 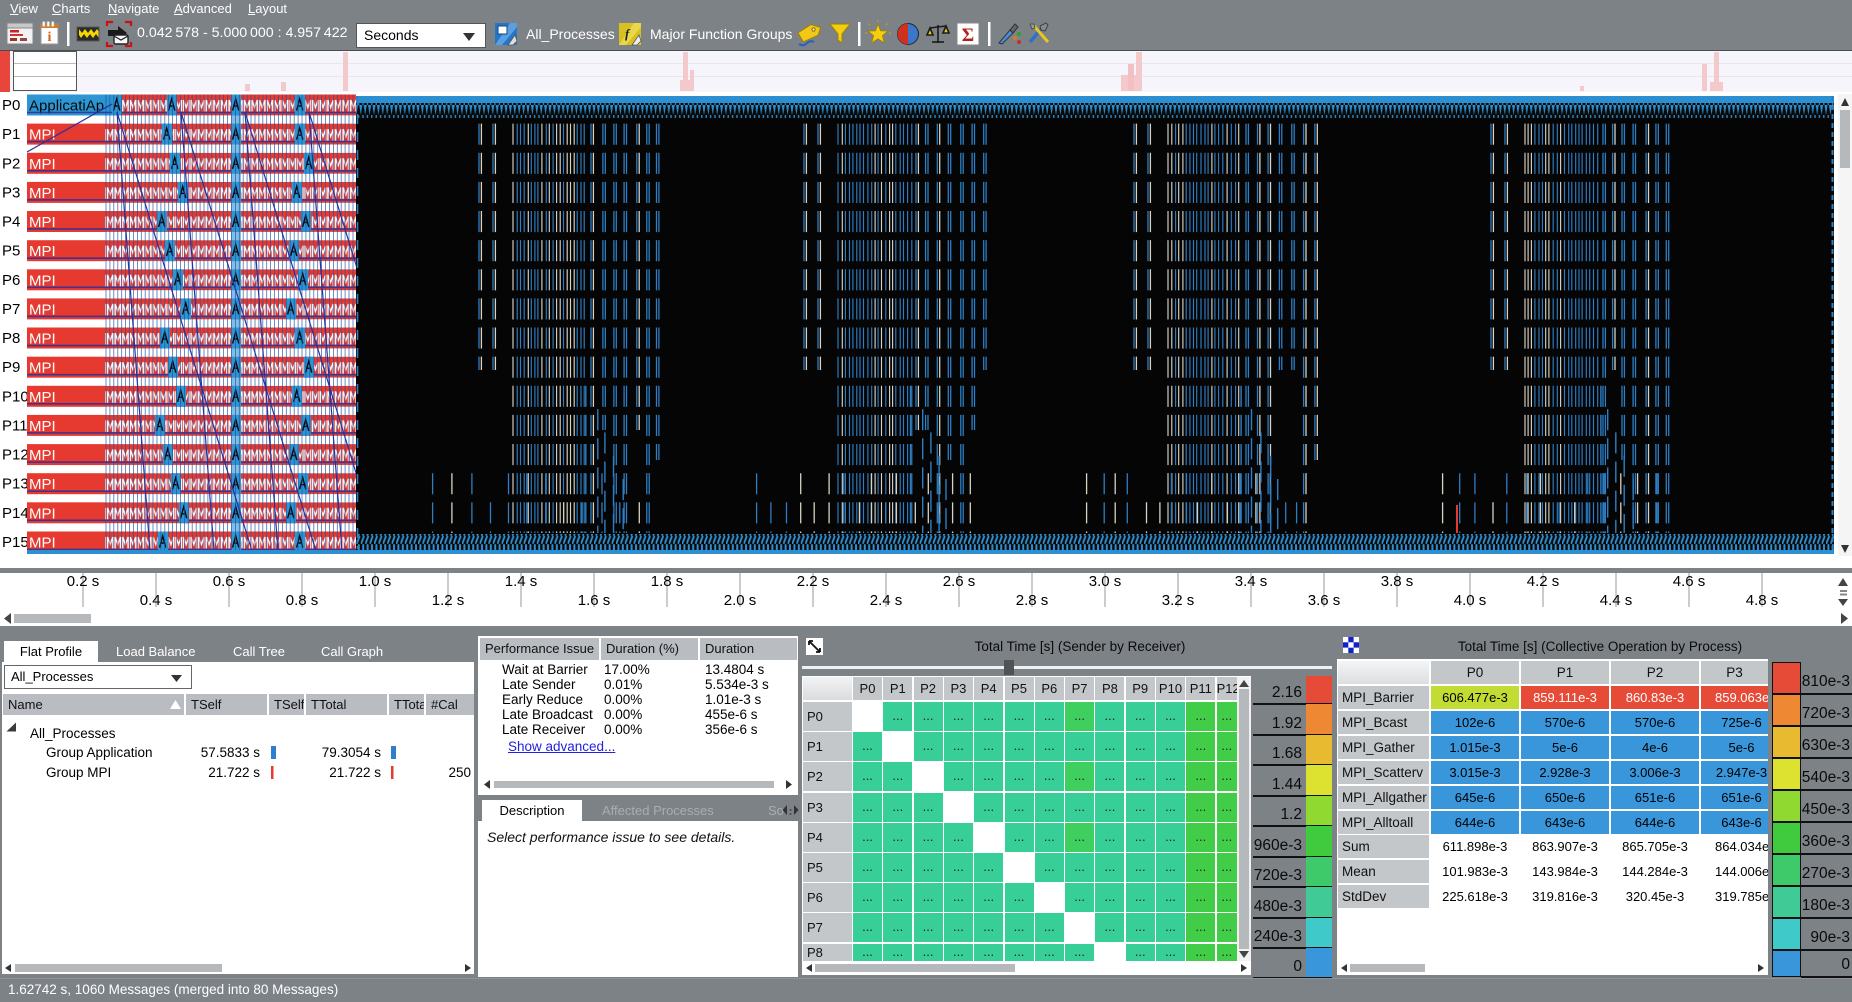 I want to click on svg-text: 3.4 s, so click(x=1251, y=581).